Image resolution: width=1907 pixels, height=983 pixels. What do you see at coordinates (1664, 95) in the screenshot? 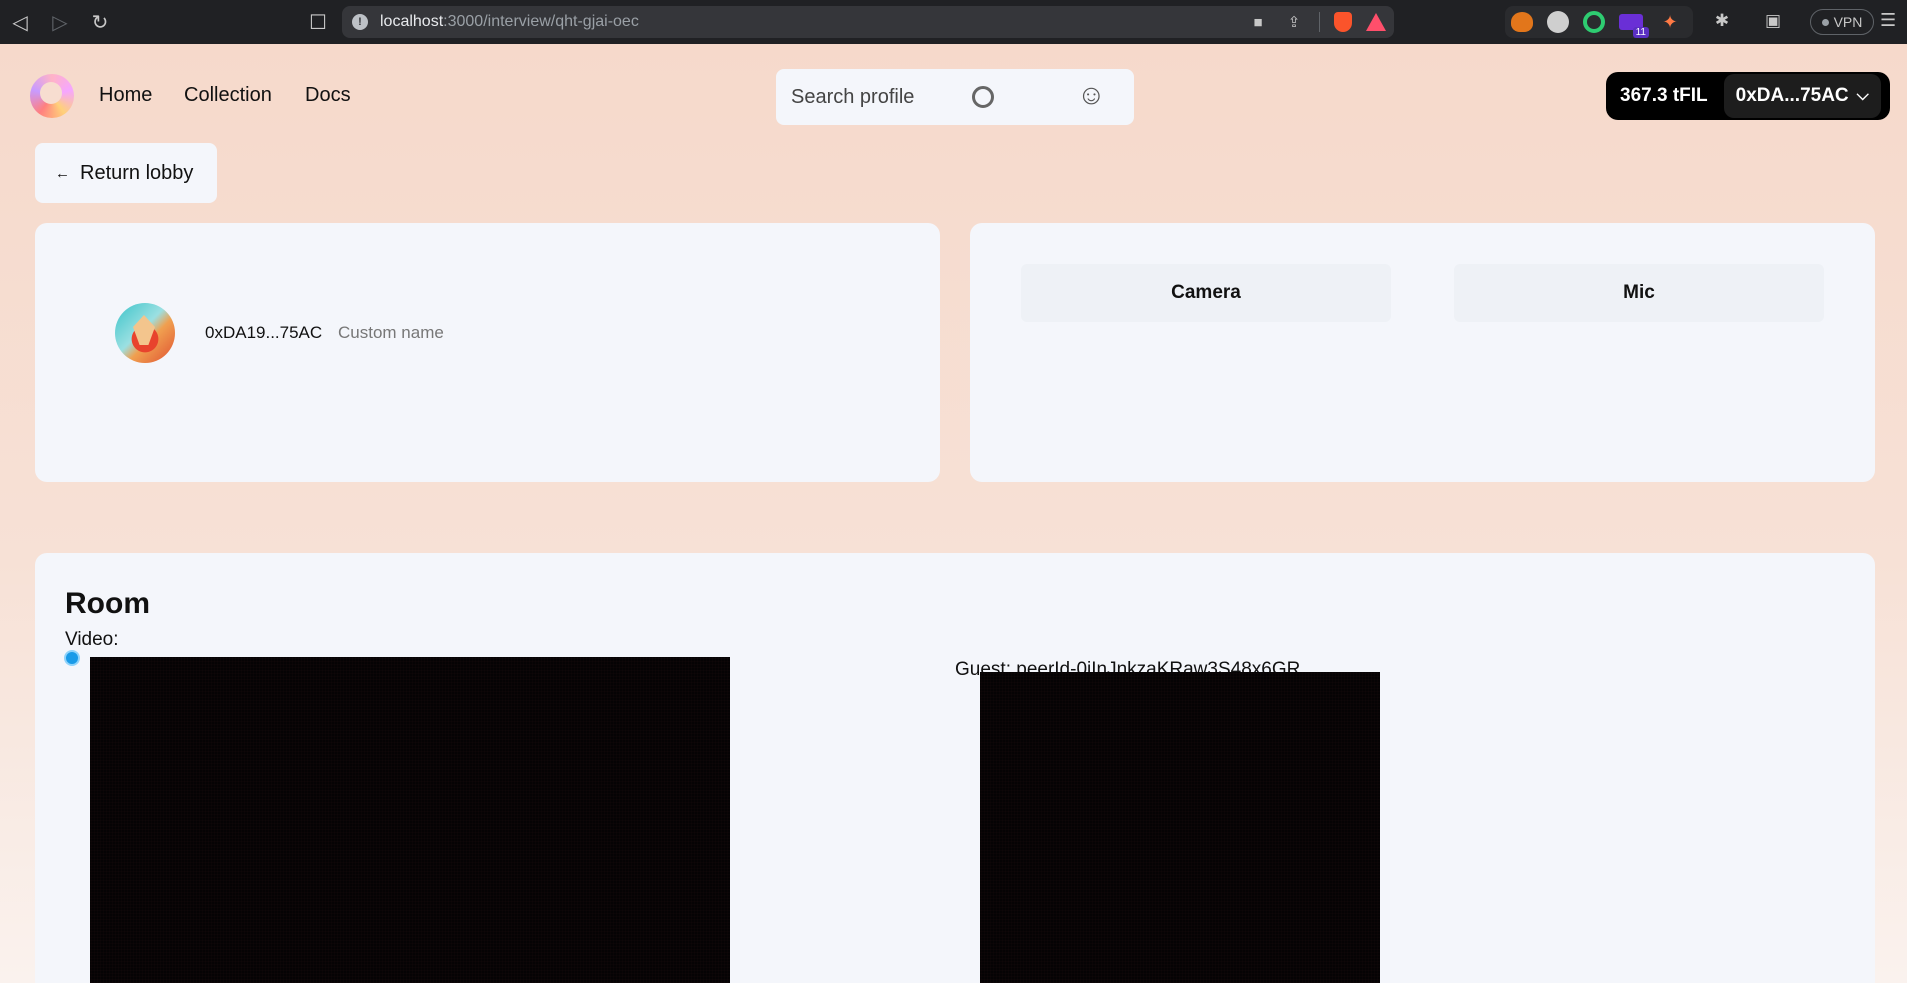
I see `wallet-balance: 367.3 tFIL` at bounding box center [1664, 95].